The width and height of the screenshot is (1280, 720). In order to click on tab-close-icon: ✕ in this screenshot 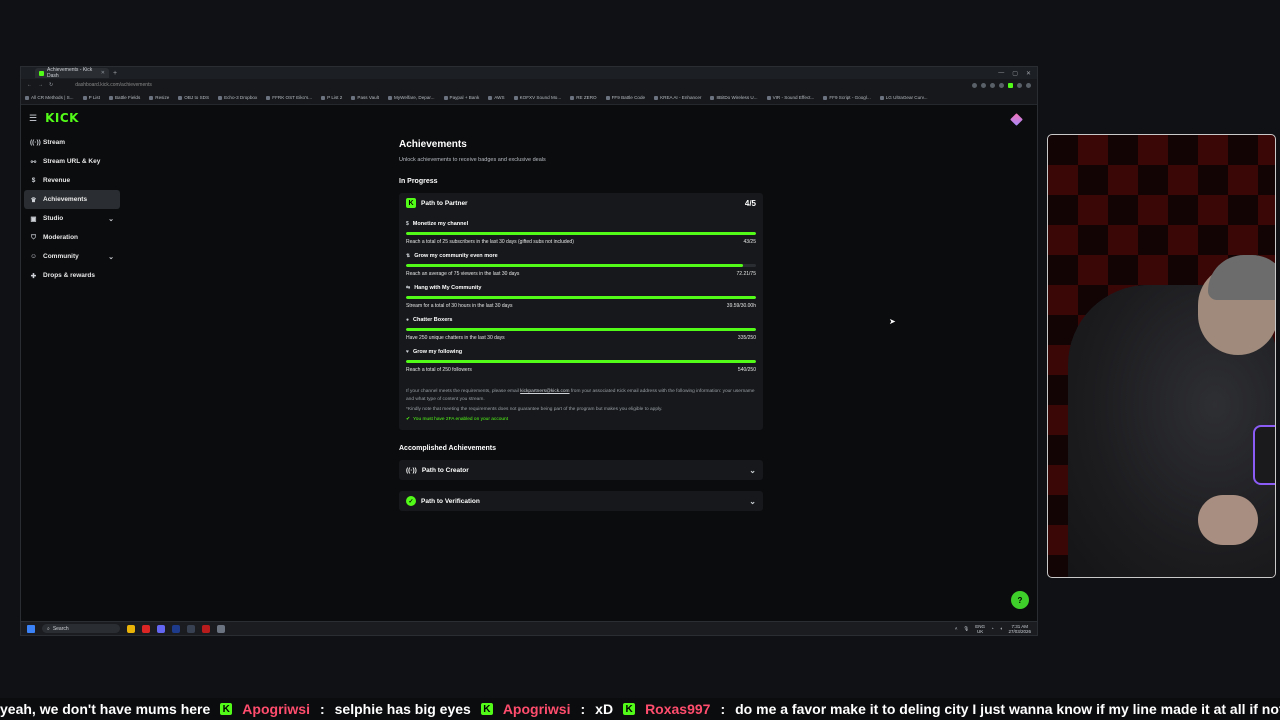, I will do `click(103, 73)`.